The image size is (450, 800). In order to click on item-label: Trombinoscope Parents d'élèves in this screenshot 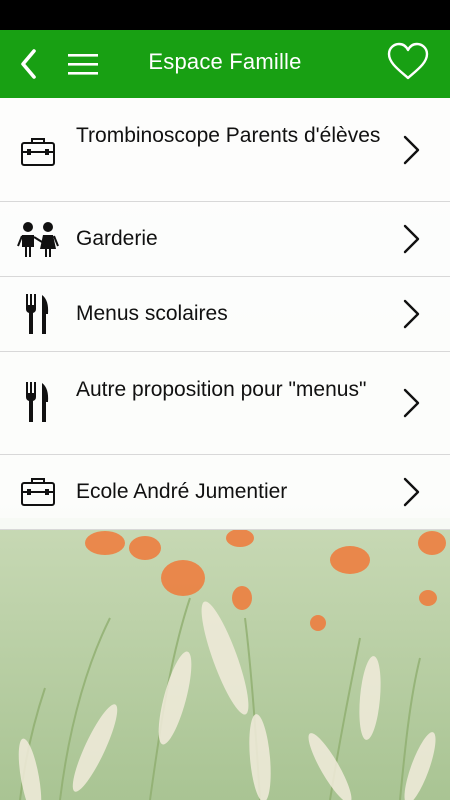, I will do `click(228, 135)`.